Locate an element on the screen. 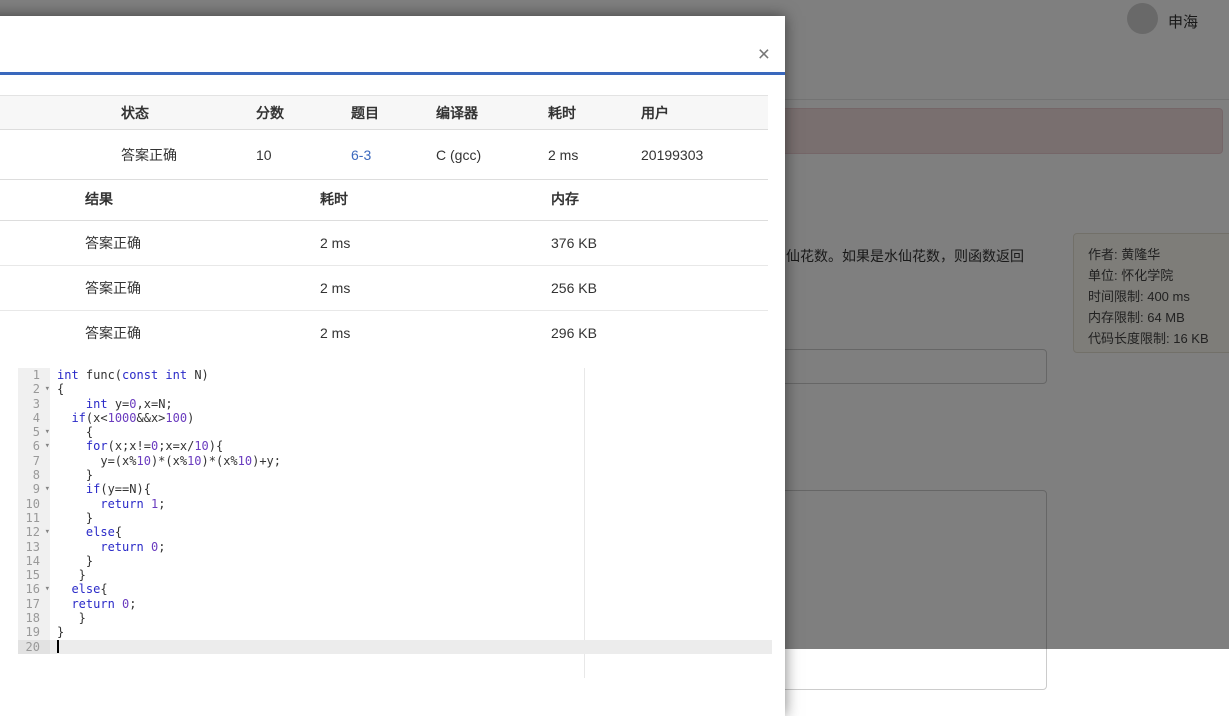  case-memory: 296 KB is located at coordinates (574, 333).